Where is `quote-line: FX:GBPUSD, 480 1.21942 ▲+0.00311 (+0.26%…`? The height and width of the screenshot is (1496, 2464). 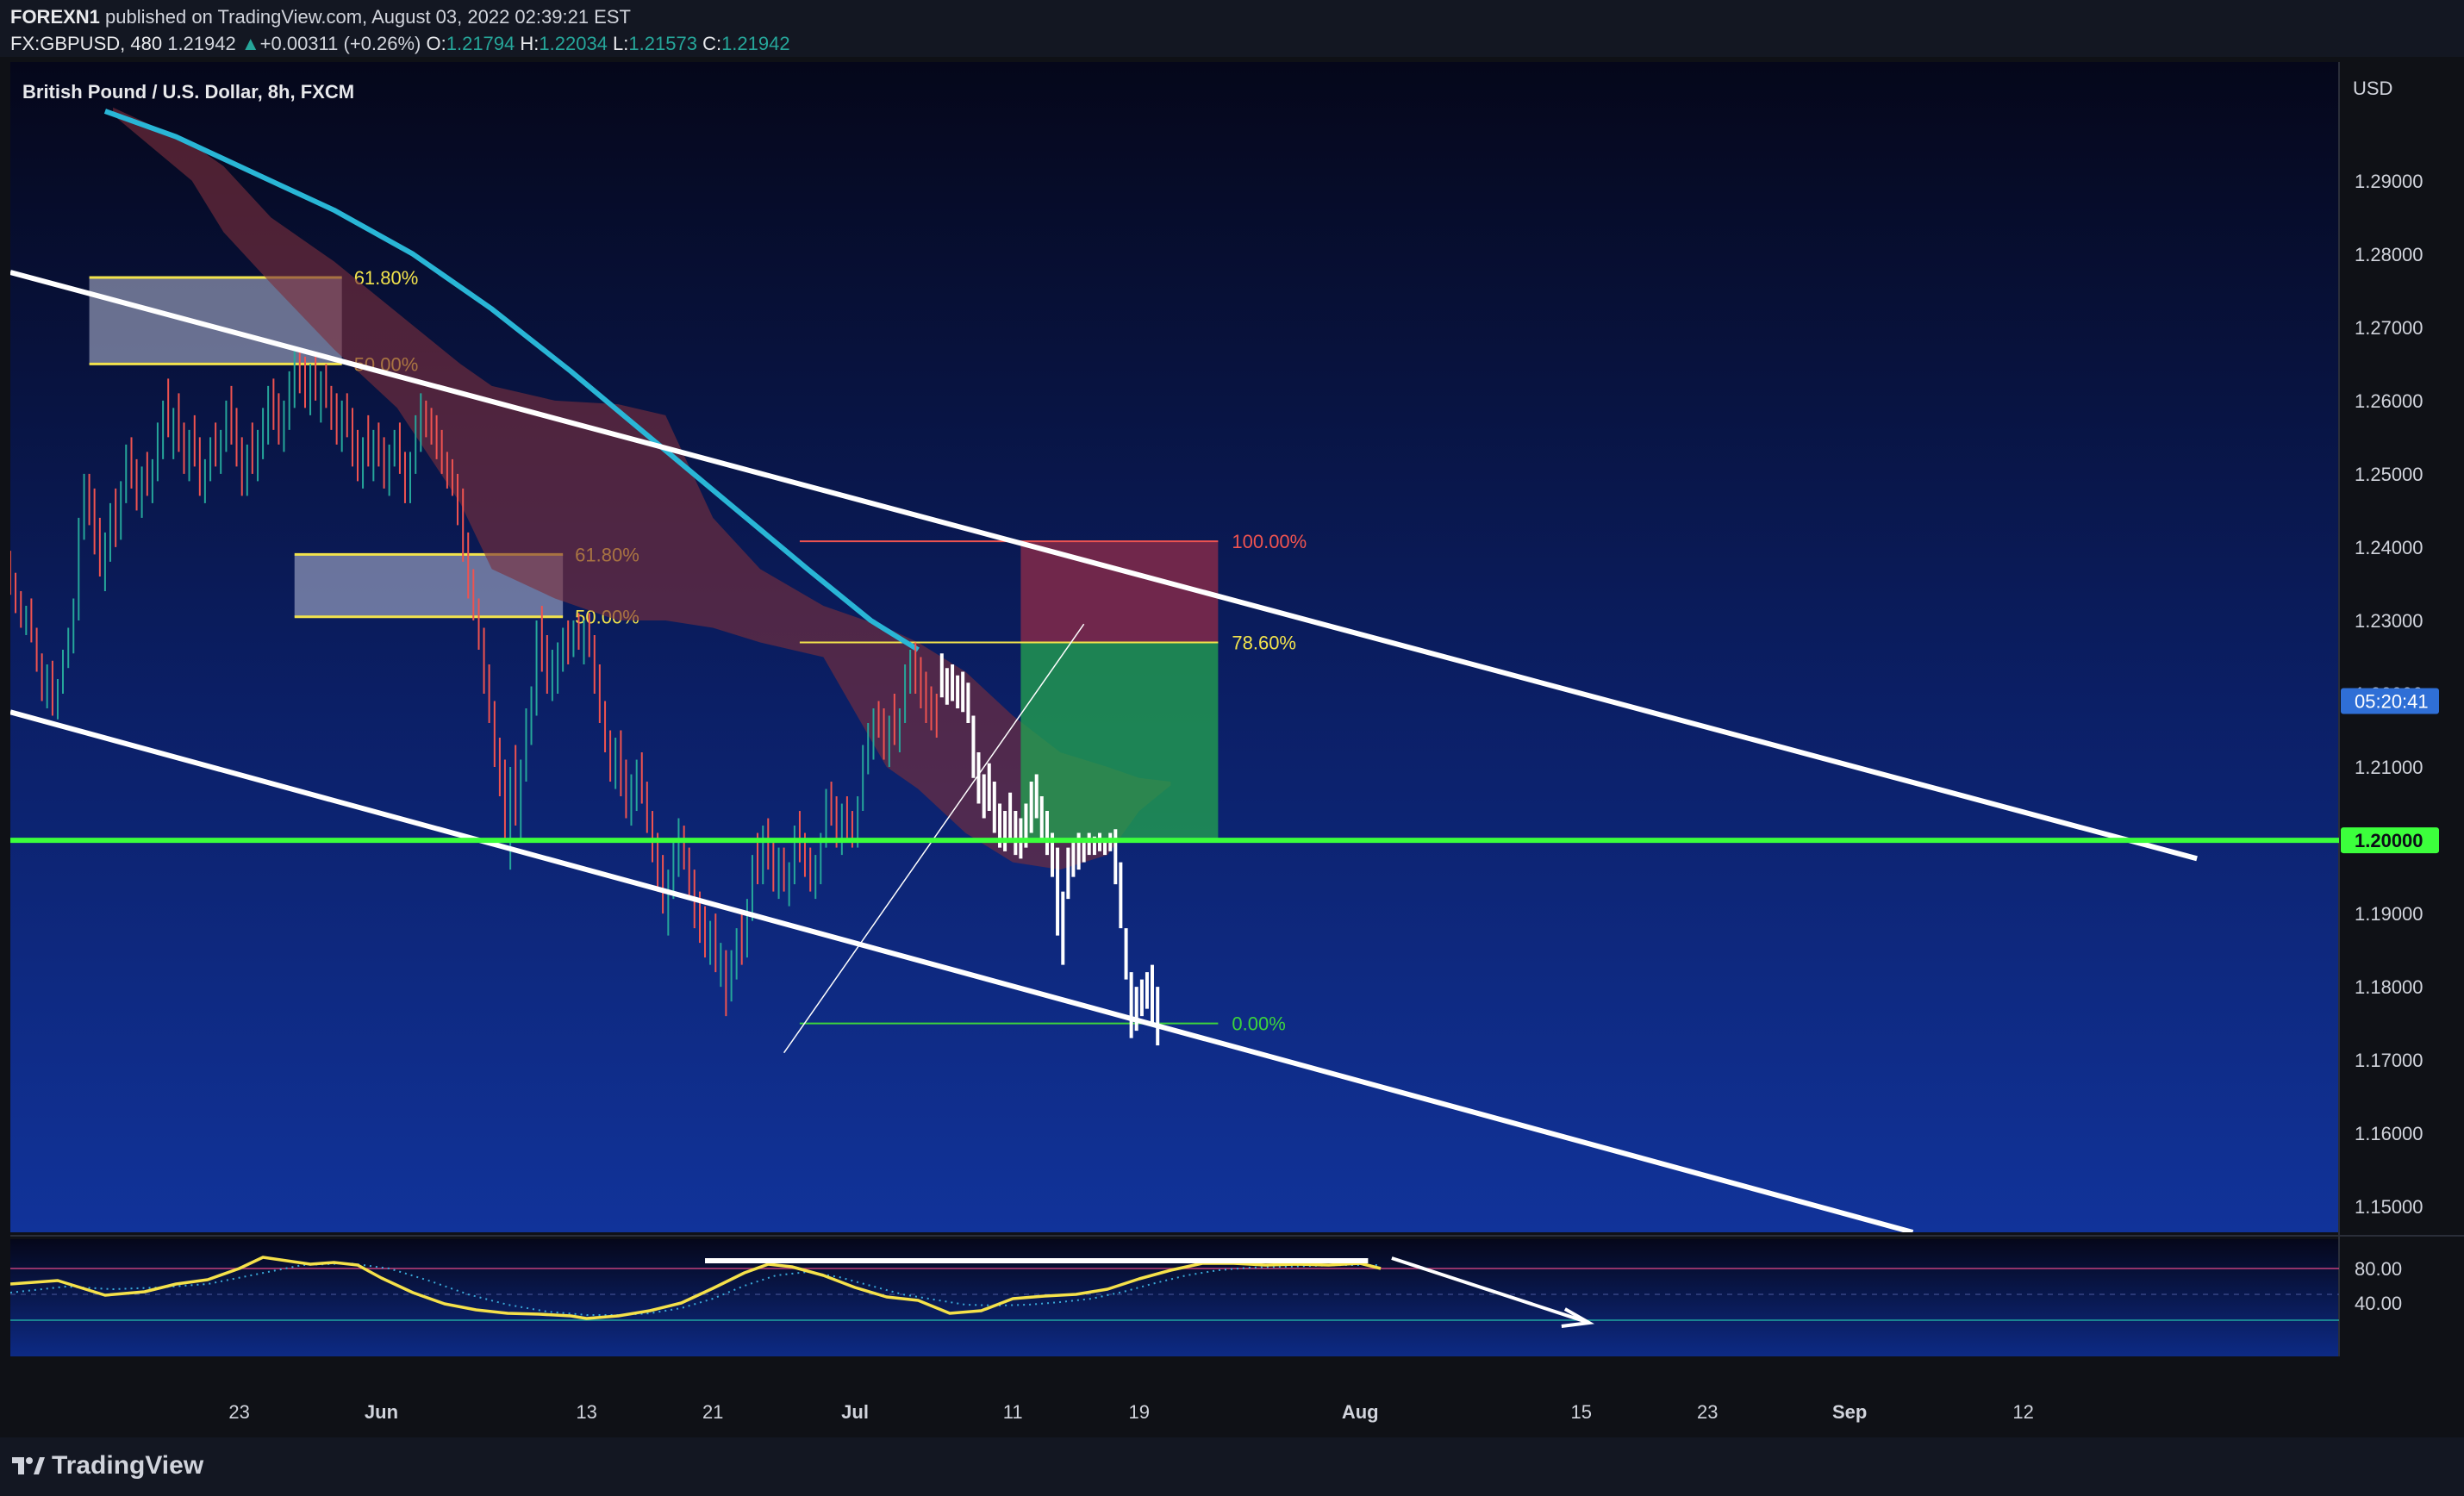 quote-line: FX:GBPUSD, 480 1.21942 ▲+0.00311 (+0.26%… is located at coordinates (400, 44).